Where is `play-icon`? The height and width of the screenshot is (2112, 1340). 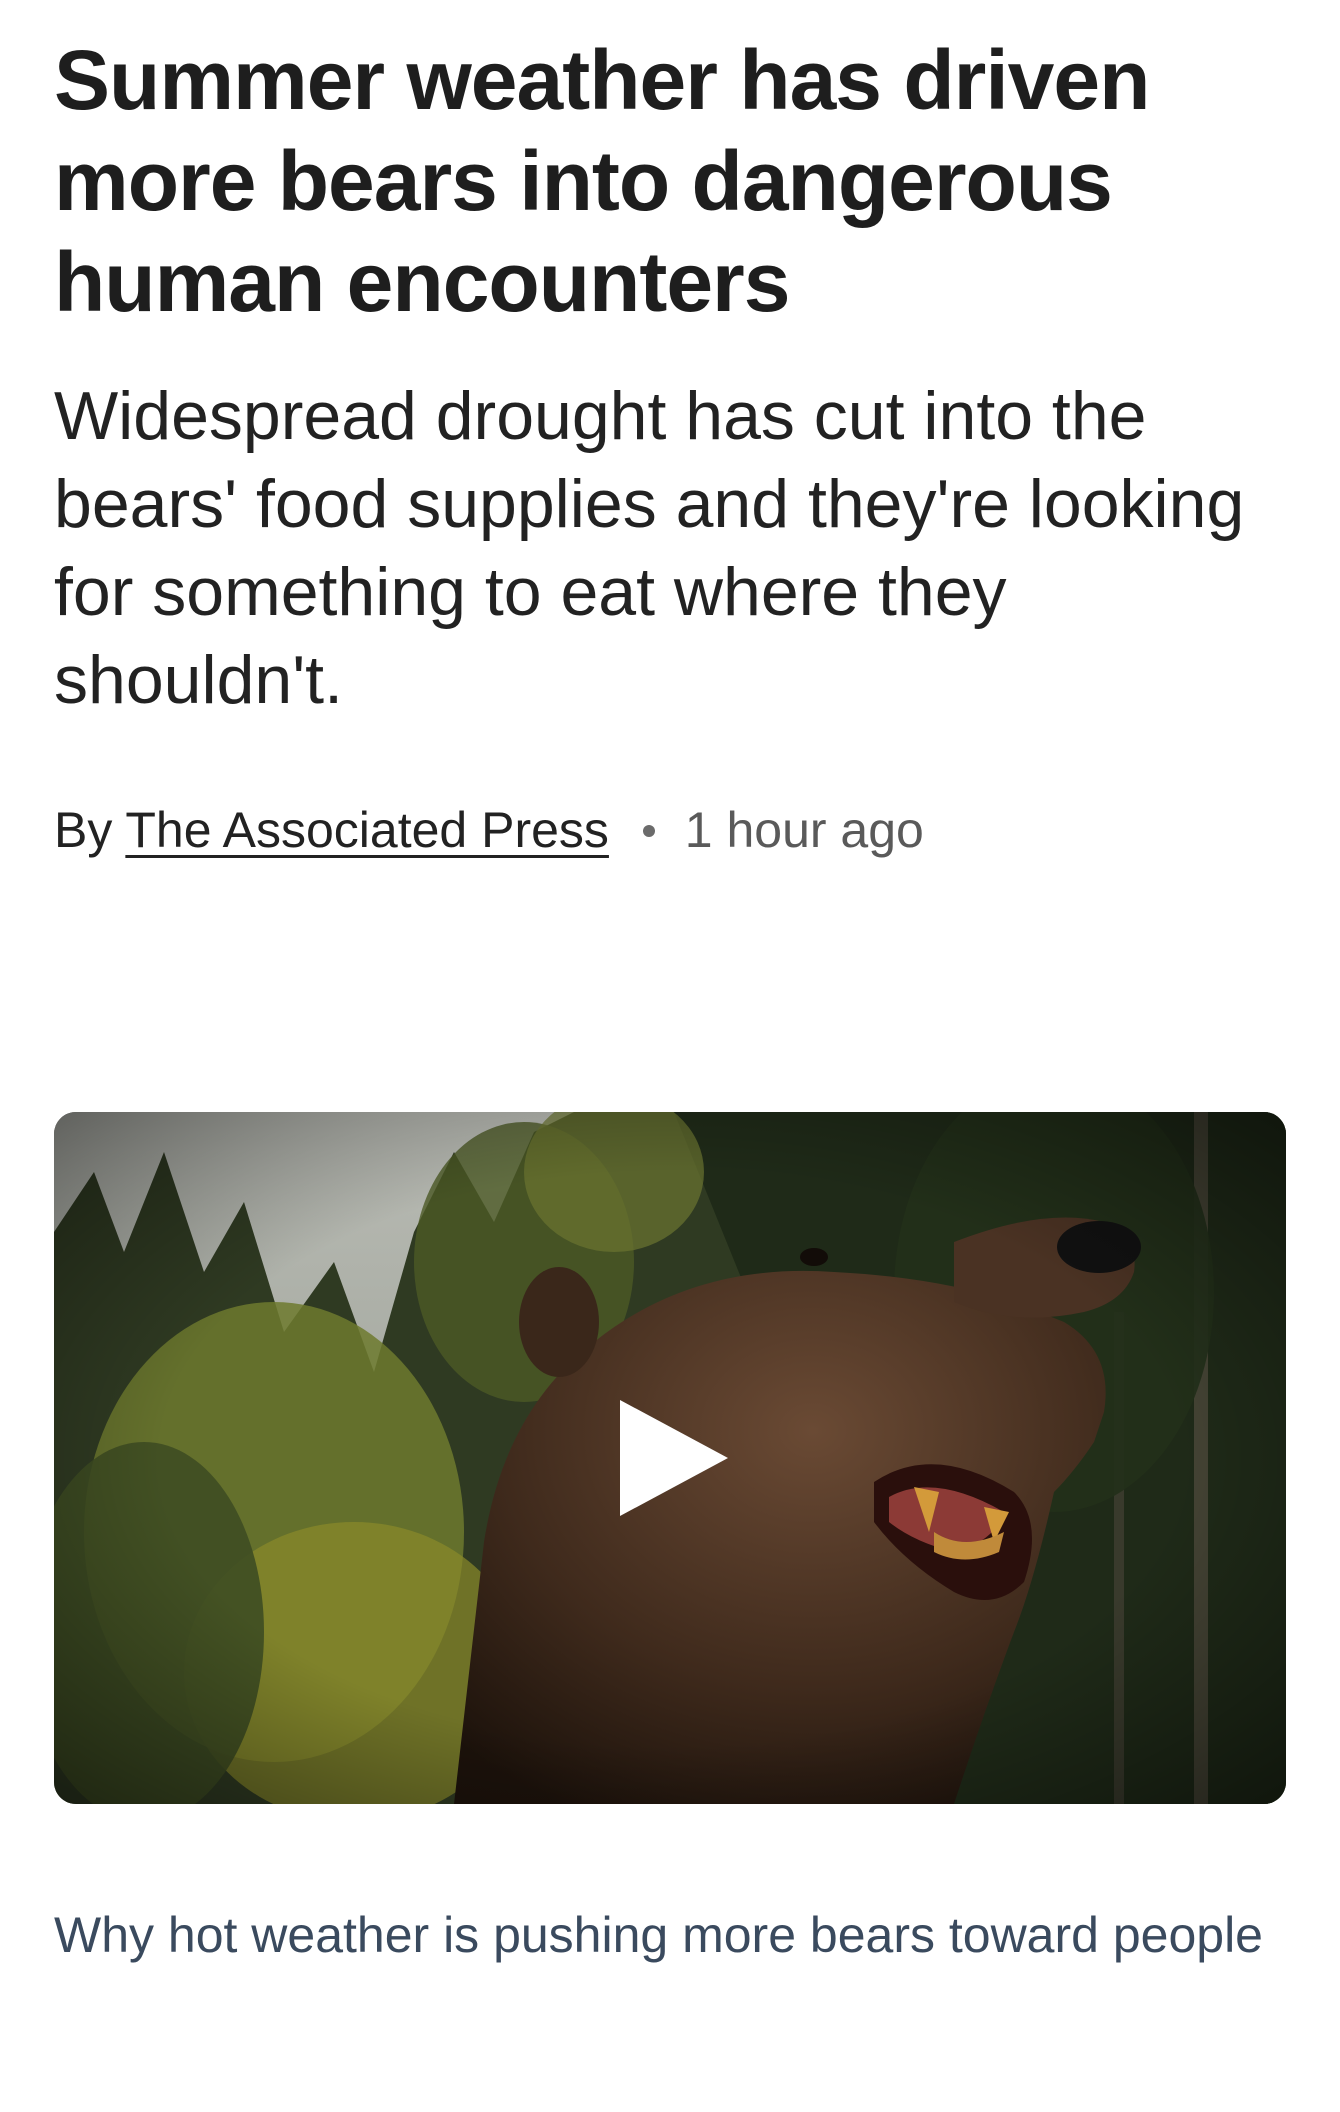 play-icon is located at coordinates (674, 1458).